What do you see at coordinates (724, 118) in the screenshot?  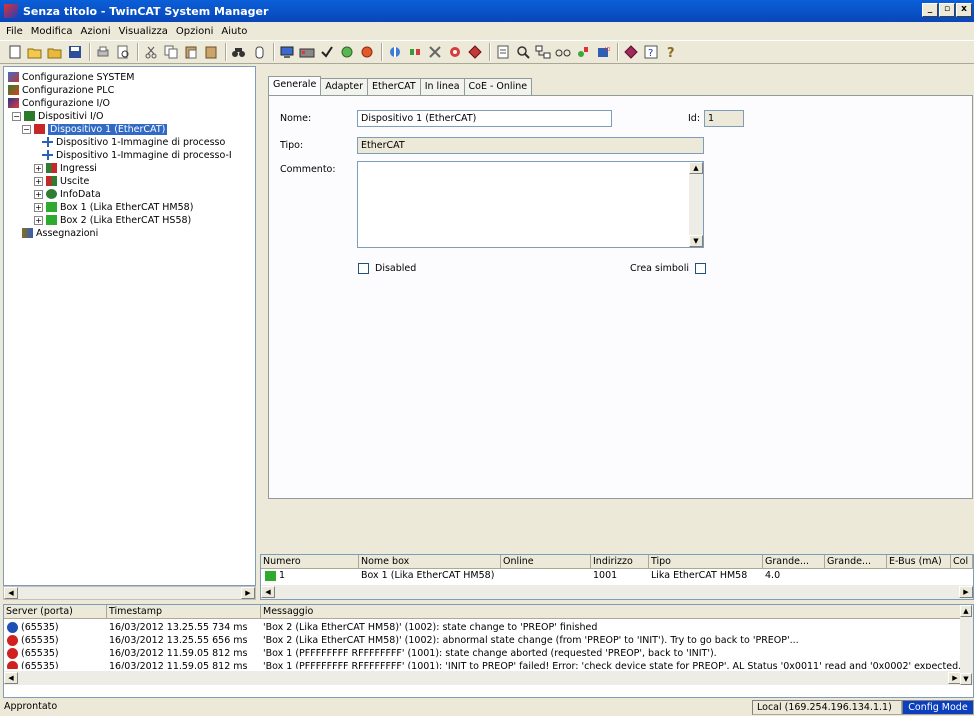 I see `id-field: 1` at bounding box center [724, 118].